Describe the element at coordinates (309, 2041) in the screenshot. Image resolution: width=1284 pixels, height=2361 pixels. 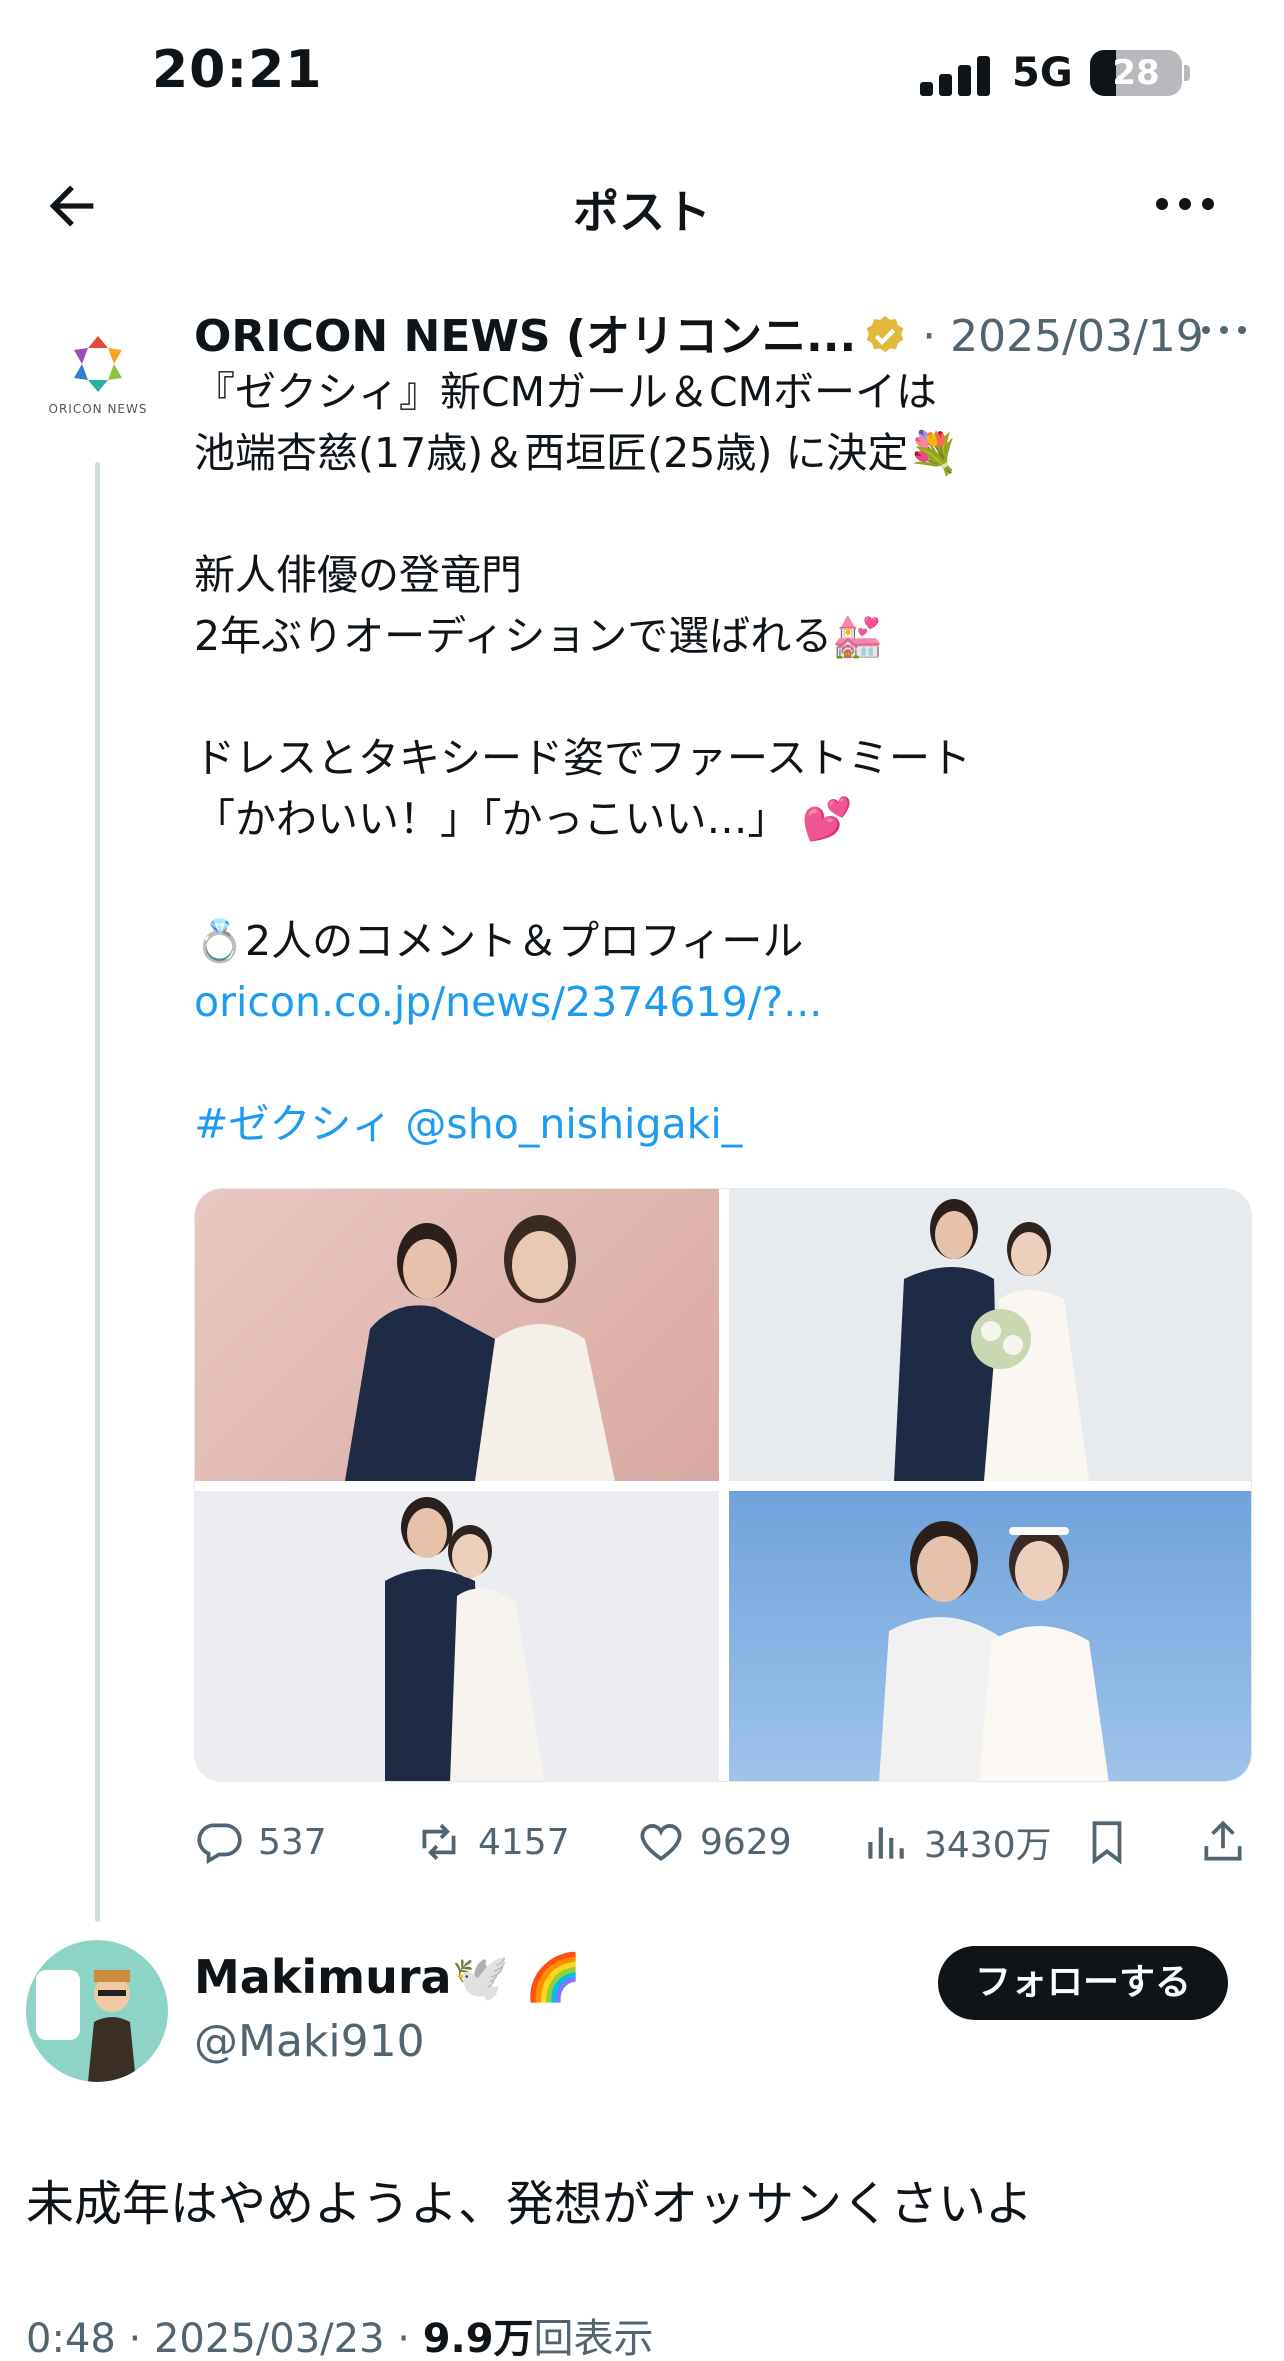
I see `reply-author-handle: @Maki910` at that location.